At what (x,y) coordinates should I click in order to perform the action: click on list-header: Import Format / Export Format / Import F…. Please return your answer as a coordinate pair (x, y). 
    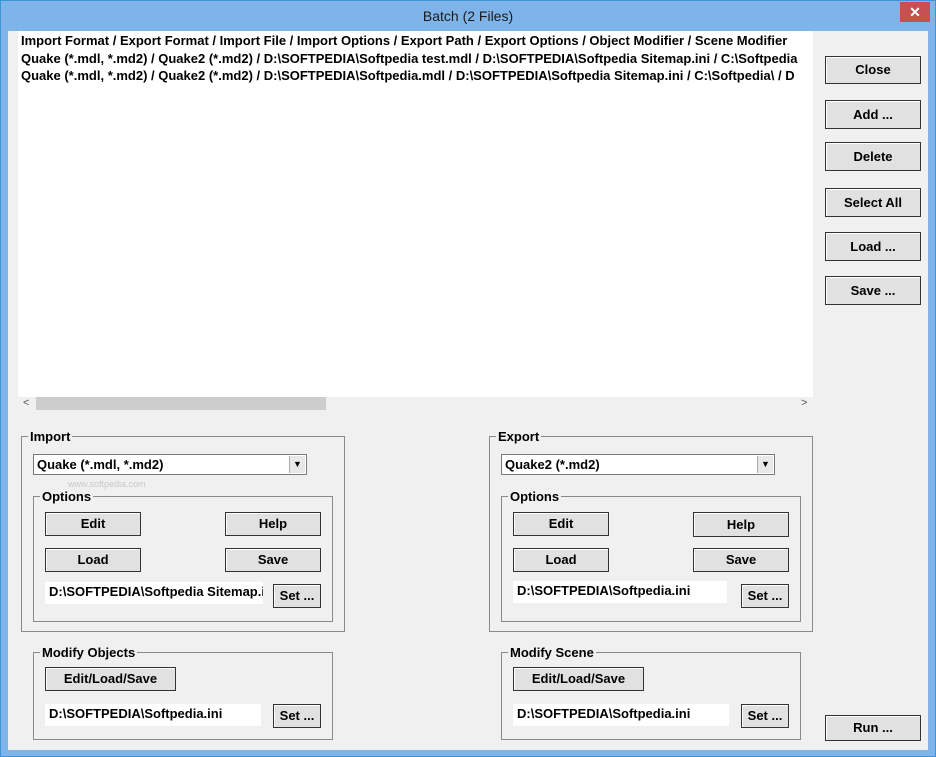
    Looking at the image, I should click on (404, 40).